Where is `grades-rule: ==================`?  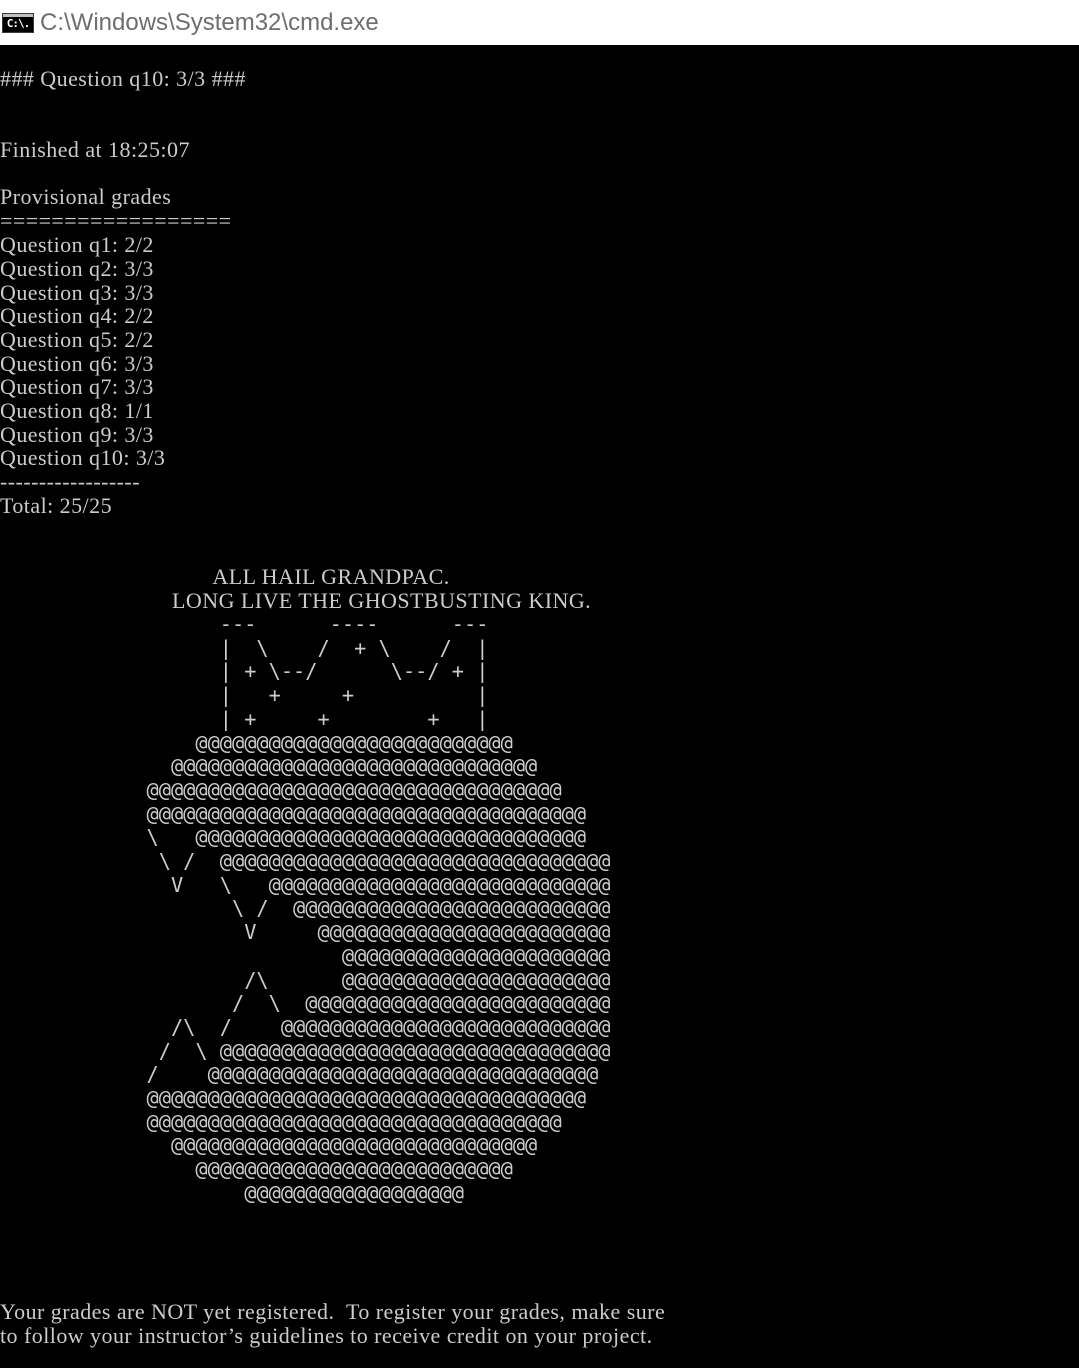 grades-rule: ================== is located at coordinates (116, 220).